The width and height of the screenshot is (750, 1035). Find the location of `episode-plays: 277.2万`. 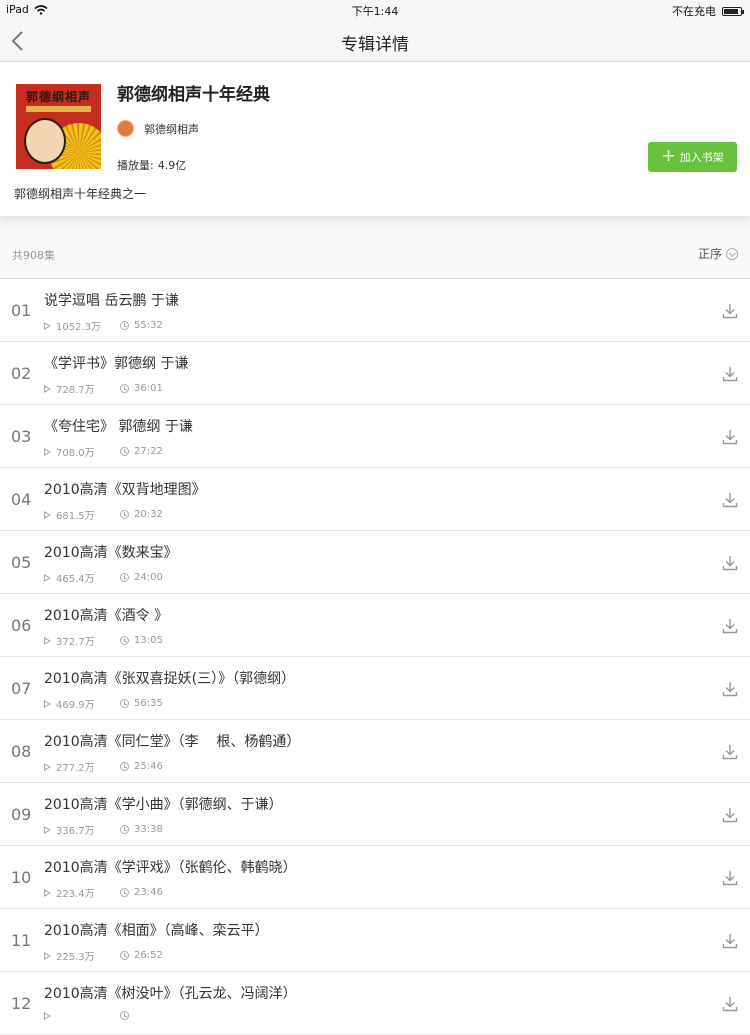

episode-plays: 277.2万 is located at coordinates (75, 768).